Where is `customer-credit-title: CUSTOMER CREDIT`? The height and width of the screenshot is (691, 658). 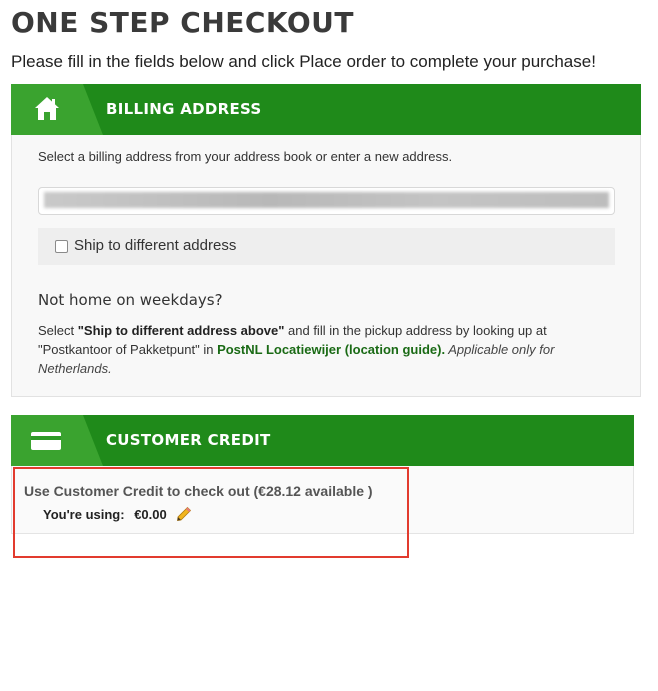 customer-credit-title: CUSTOMER CREDIT is located at coordinates (188, 440).